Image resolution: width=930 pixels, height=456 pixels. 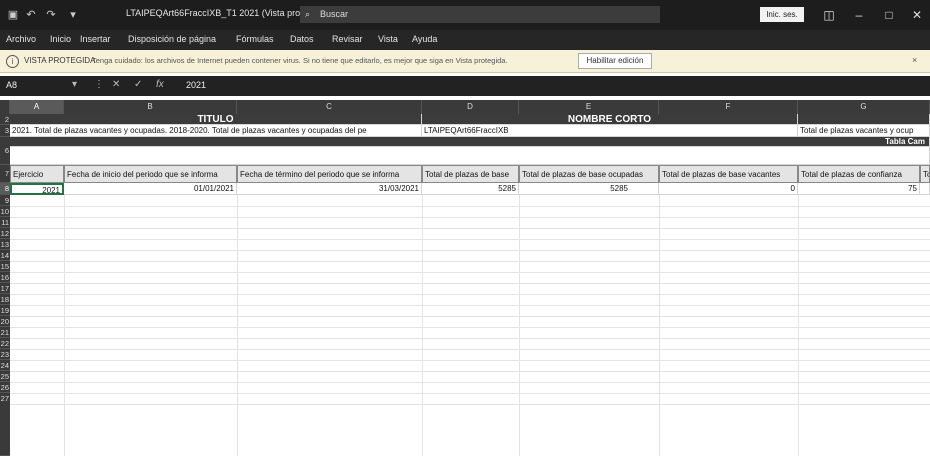 I want to click on row-header: 10, so click(x=5, y=211).